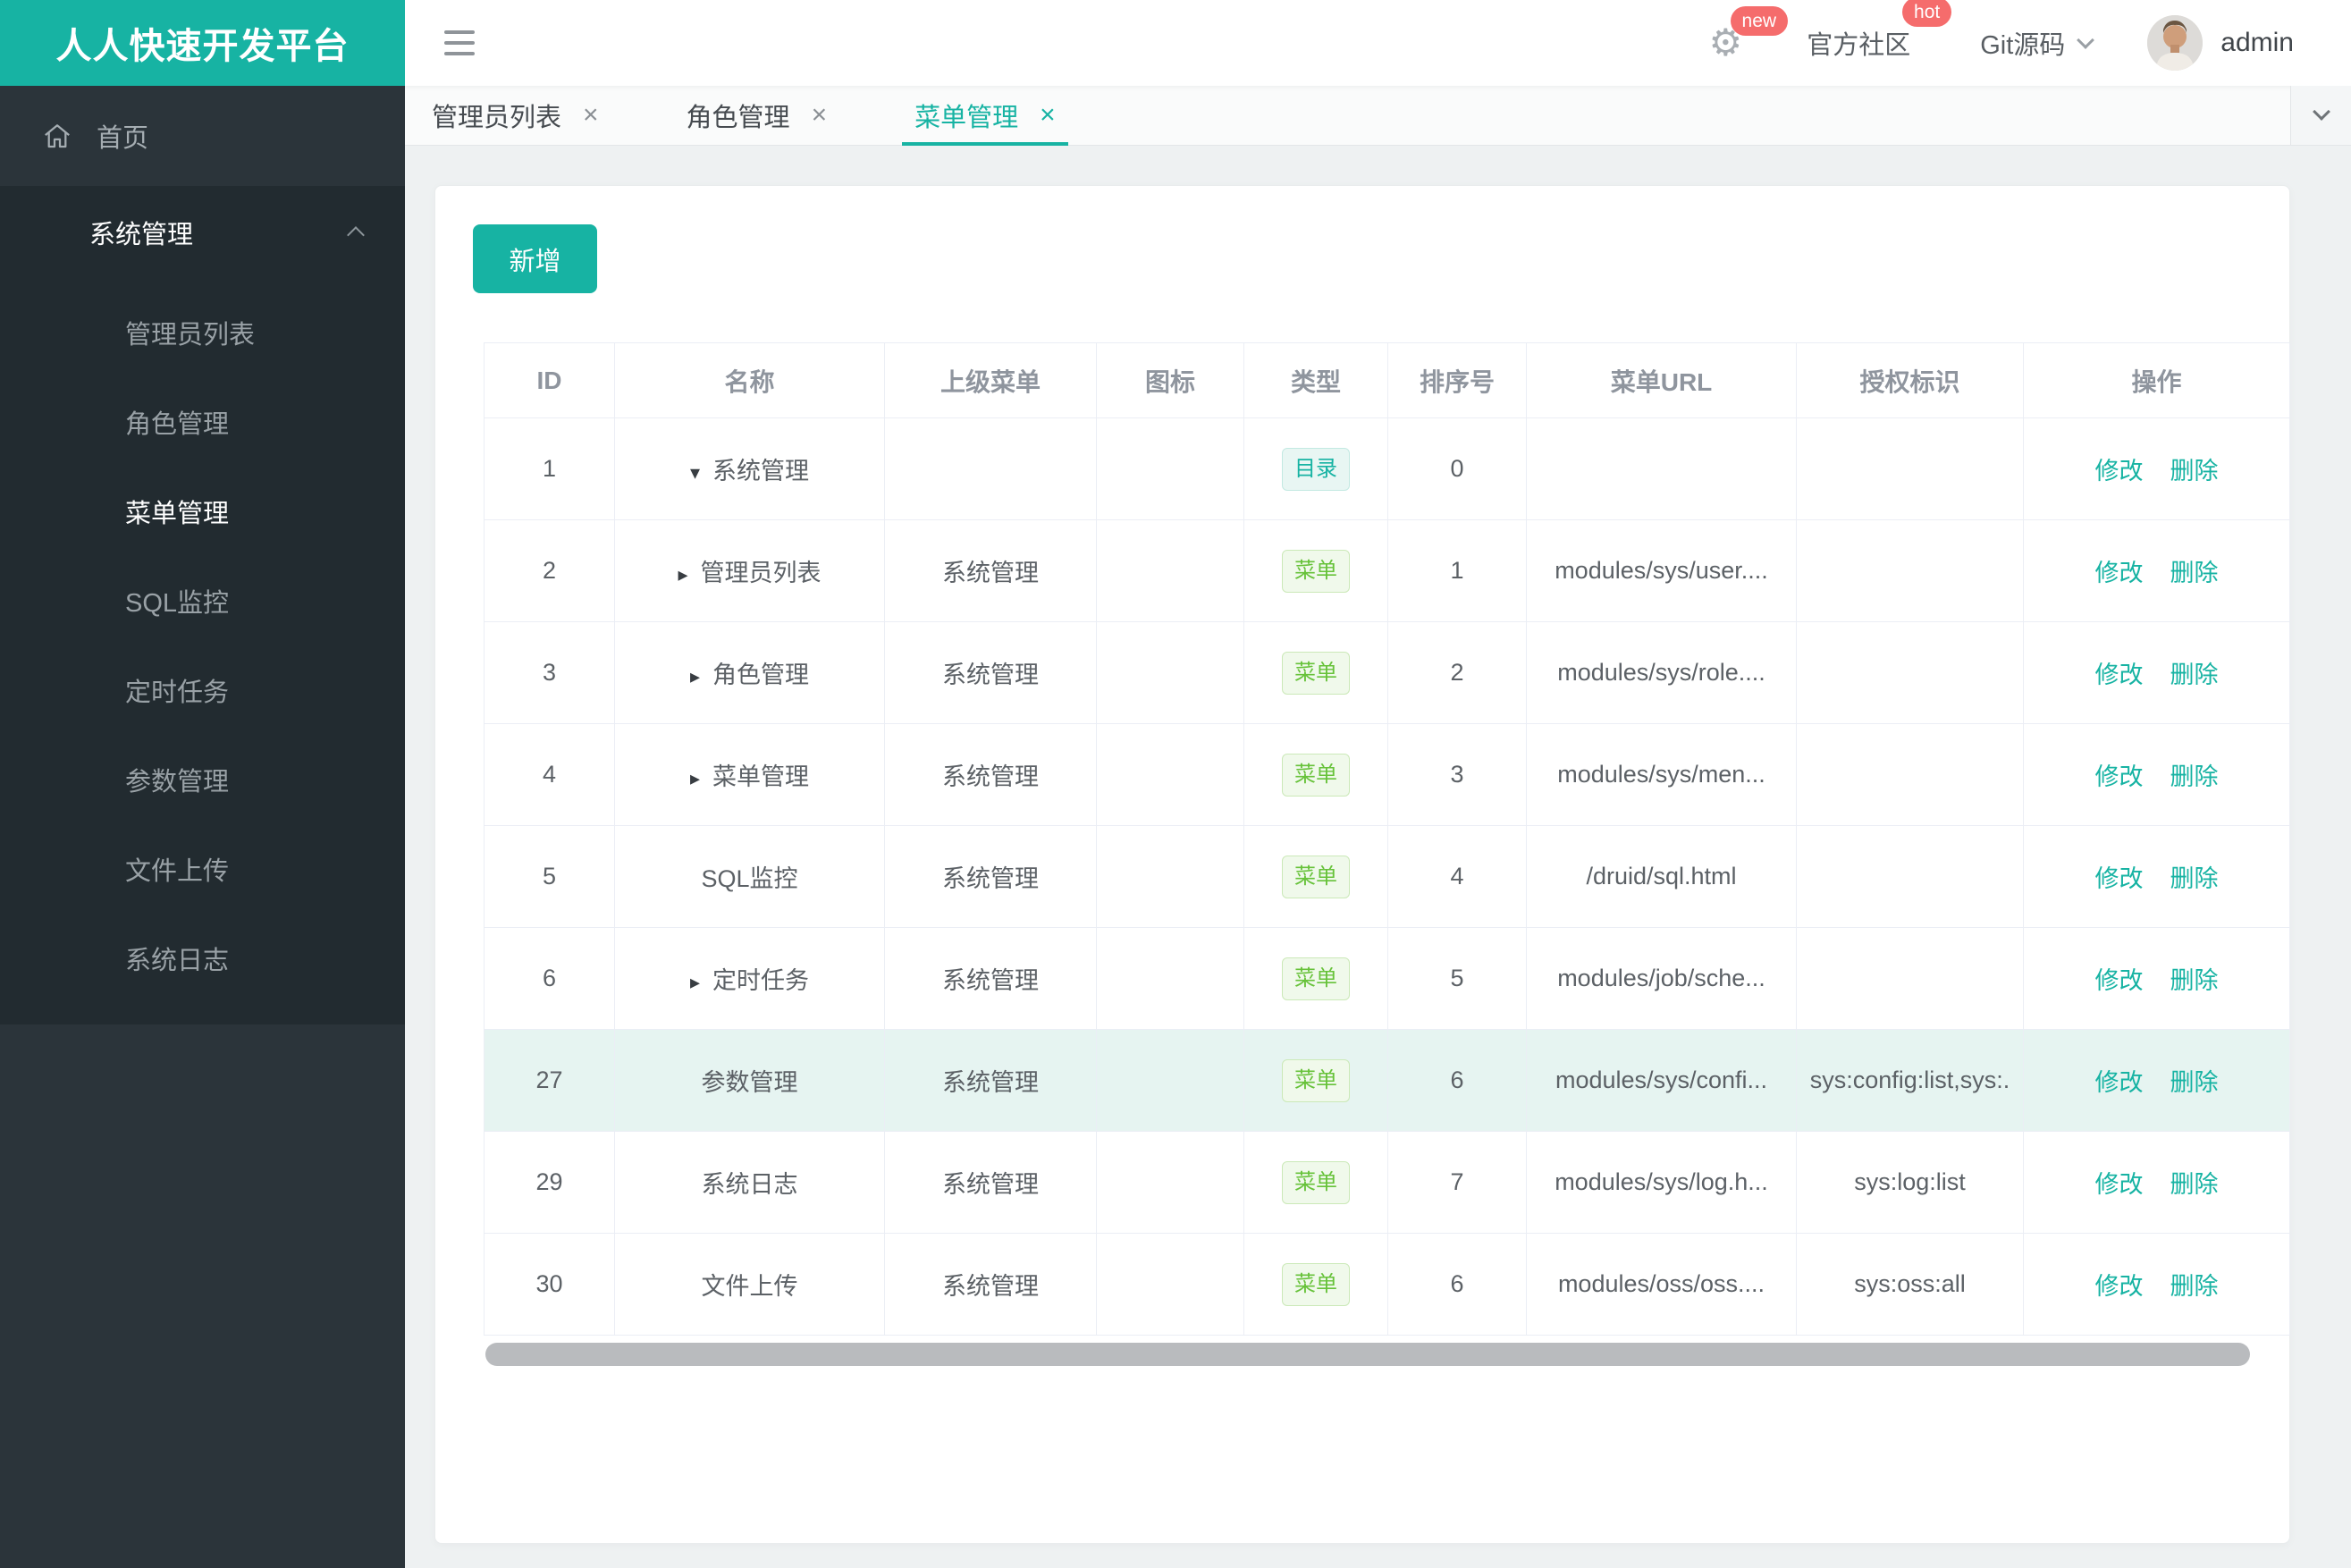 The height and width of the screenshot is (1568, 2351). Describe the element at coordinates (738, 118) in the screenshot. I see `tab-label: 角色管理` at that location.